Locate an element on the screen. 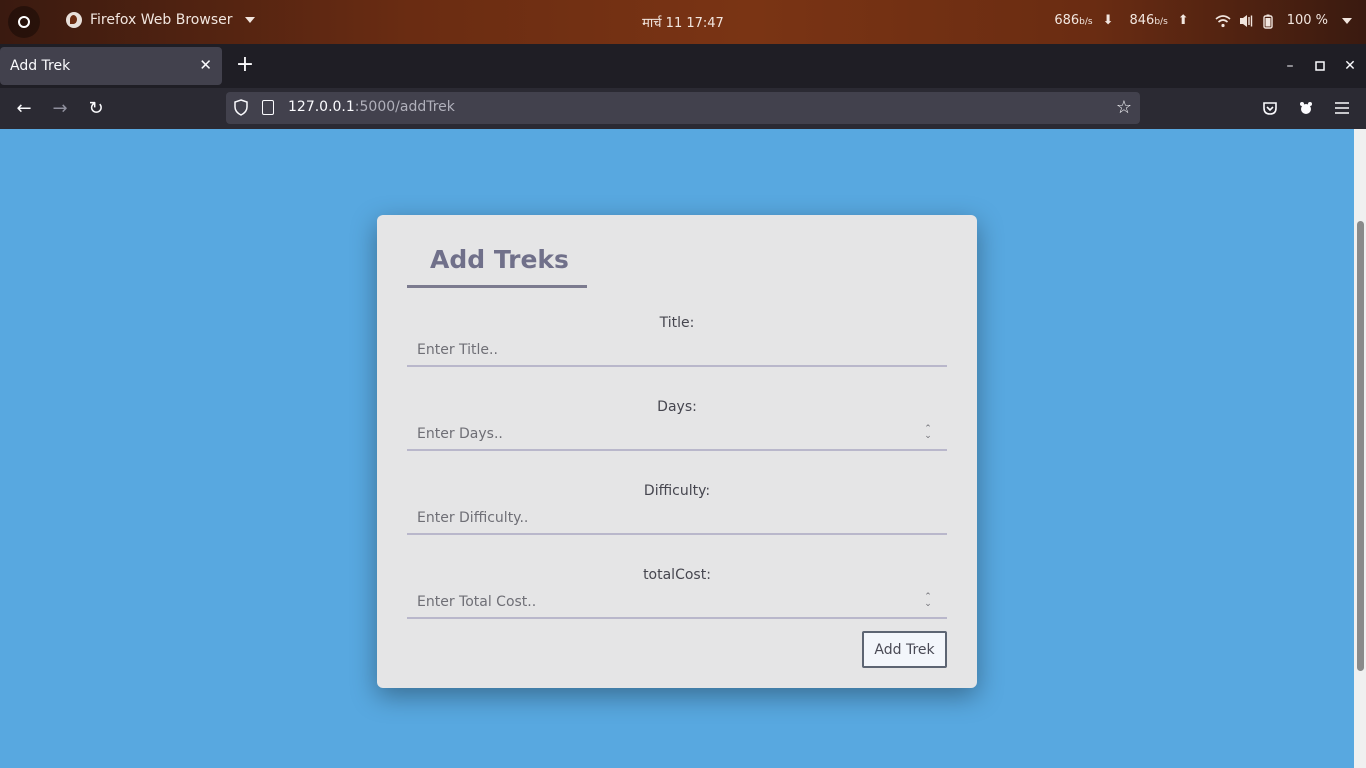  form-heading: Add Treks is located at coordinates (499, 259).